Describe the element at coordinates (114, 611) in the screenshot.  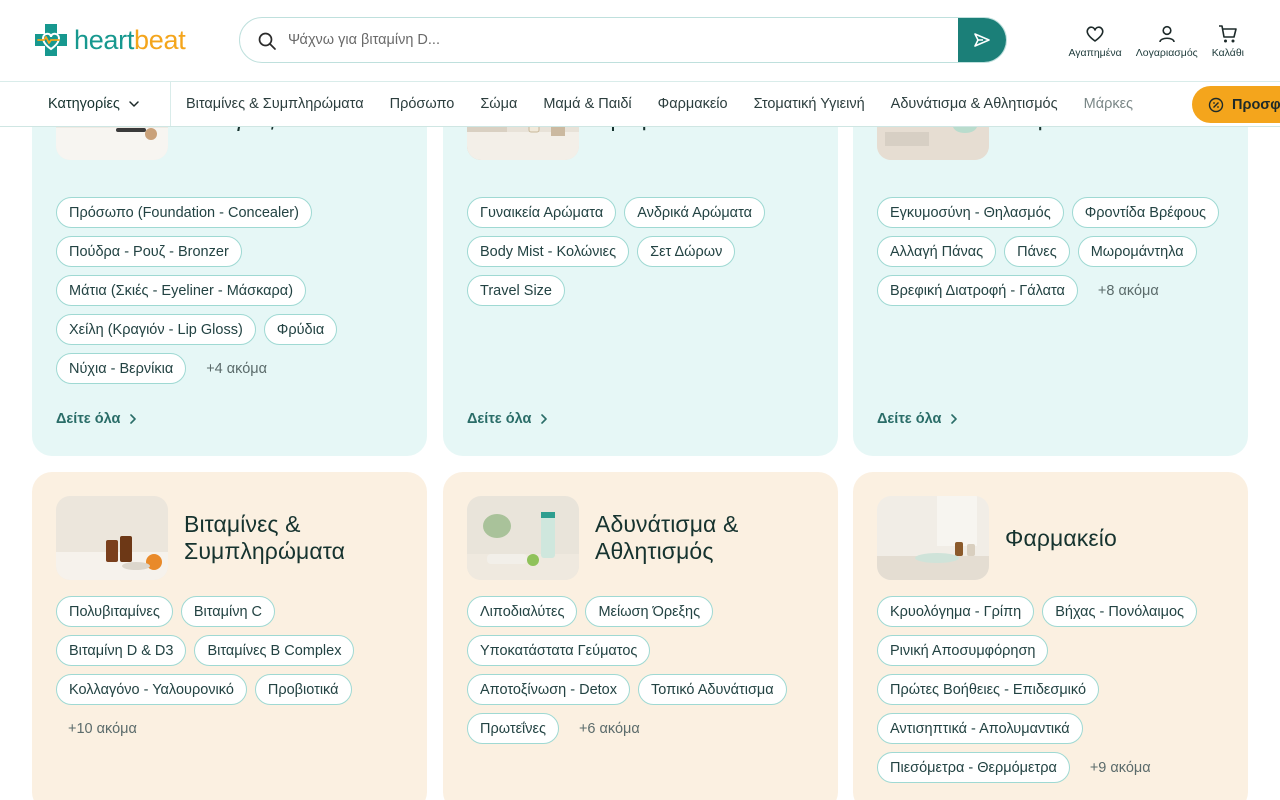
I see `category-tag: Πολυβιταμίνες` at that location.